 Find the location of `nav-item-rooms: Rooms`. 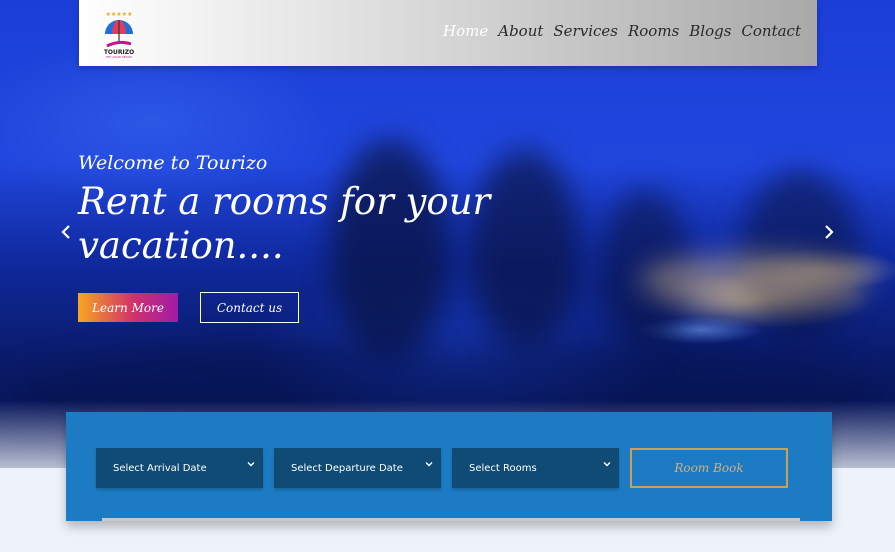

nav-item-rooms: Rooms is located at coordinates (653, 31).